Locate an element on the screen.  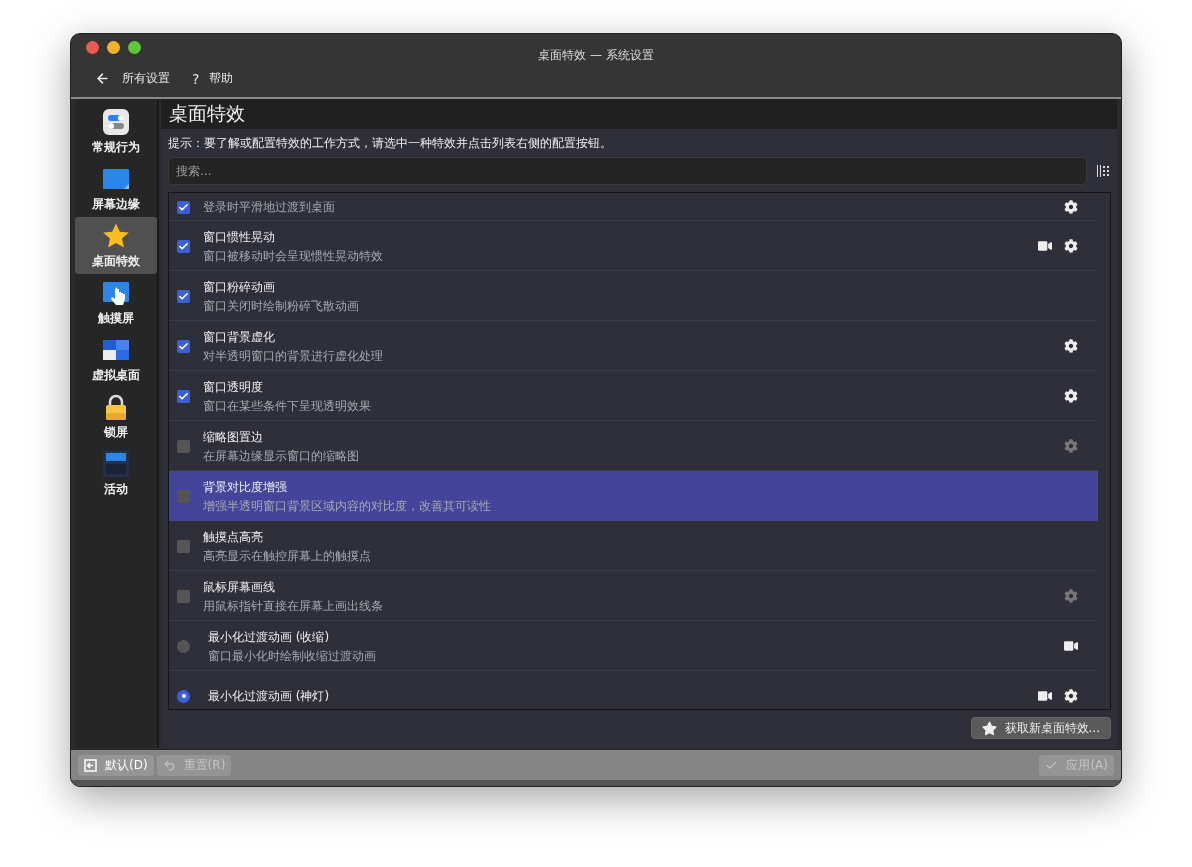
back-button: 所有设置 is located at coordinates (132, 78).